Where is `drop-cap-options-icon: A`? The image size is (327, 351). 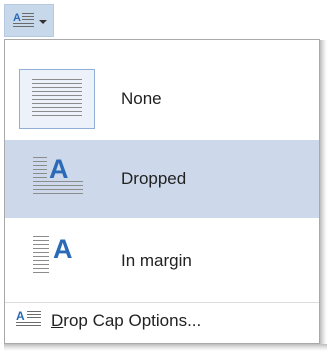
drop-cap-options-icon: A is located at coordinates (28, 317).